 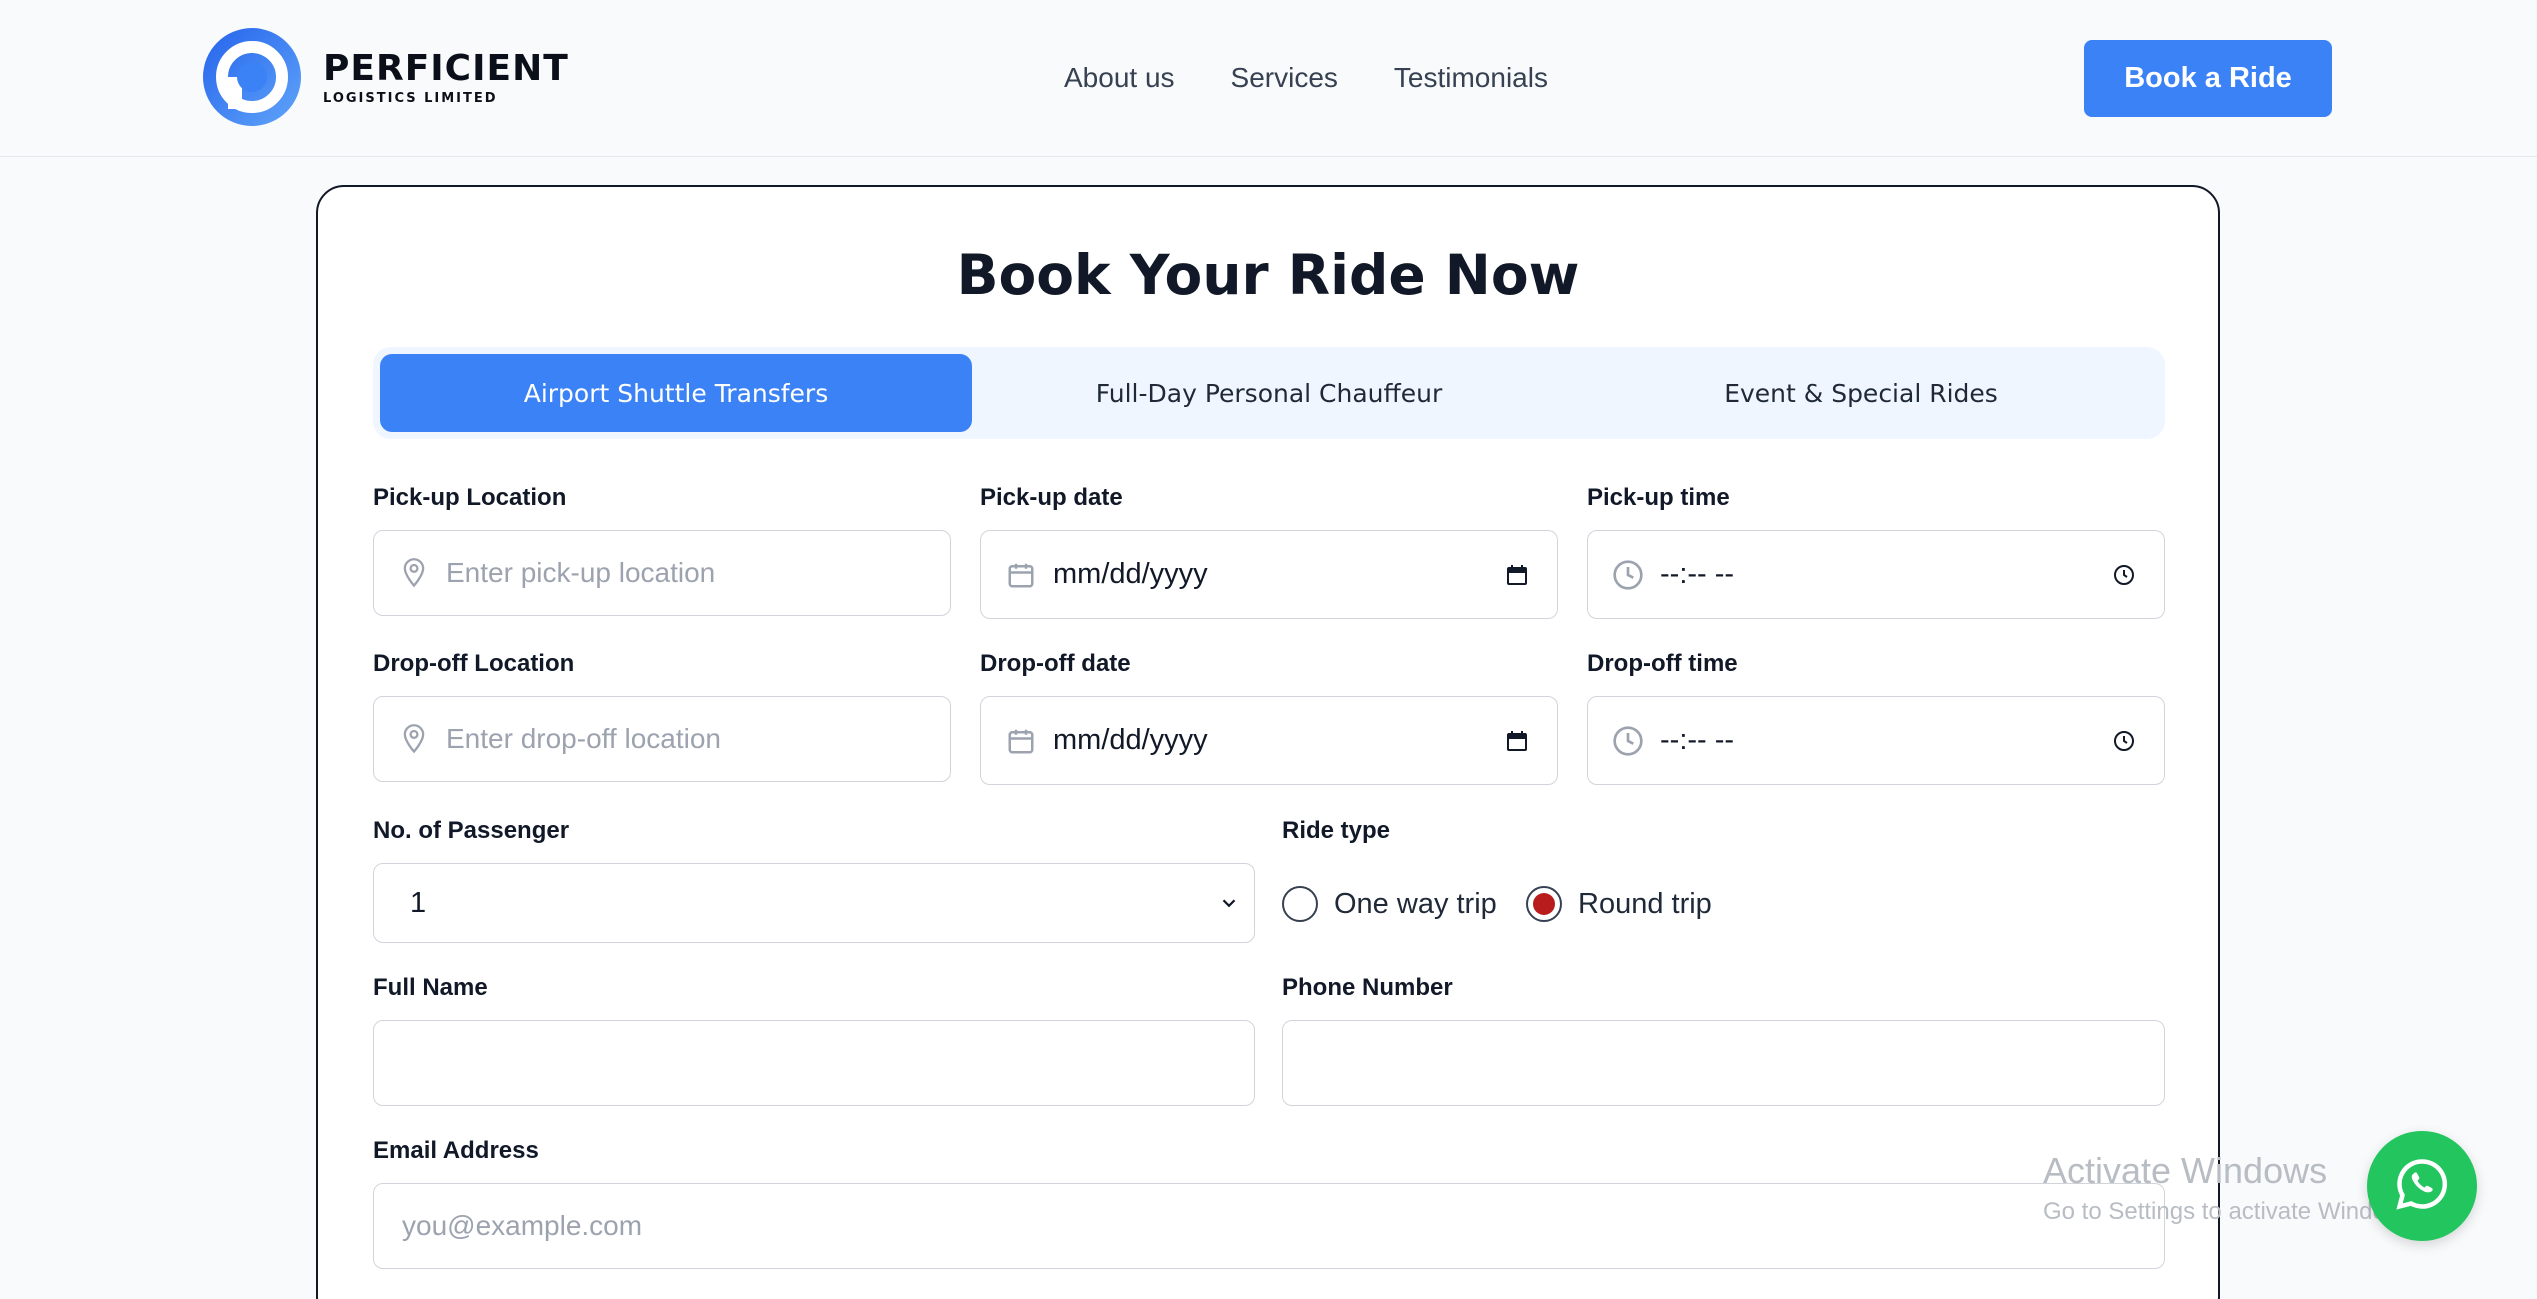 I want to click on dropoff-location-field, so click(x=662, y=739).